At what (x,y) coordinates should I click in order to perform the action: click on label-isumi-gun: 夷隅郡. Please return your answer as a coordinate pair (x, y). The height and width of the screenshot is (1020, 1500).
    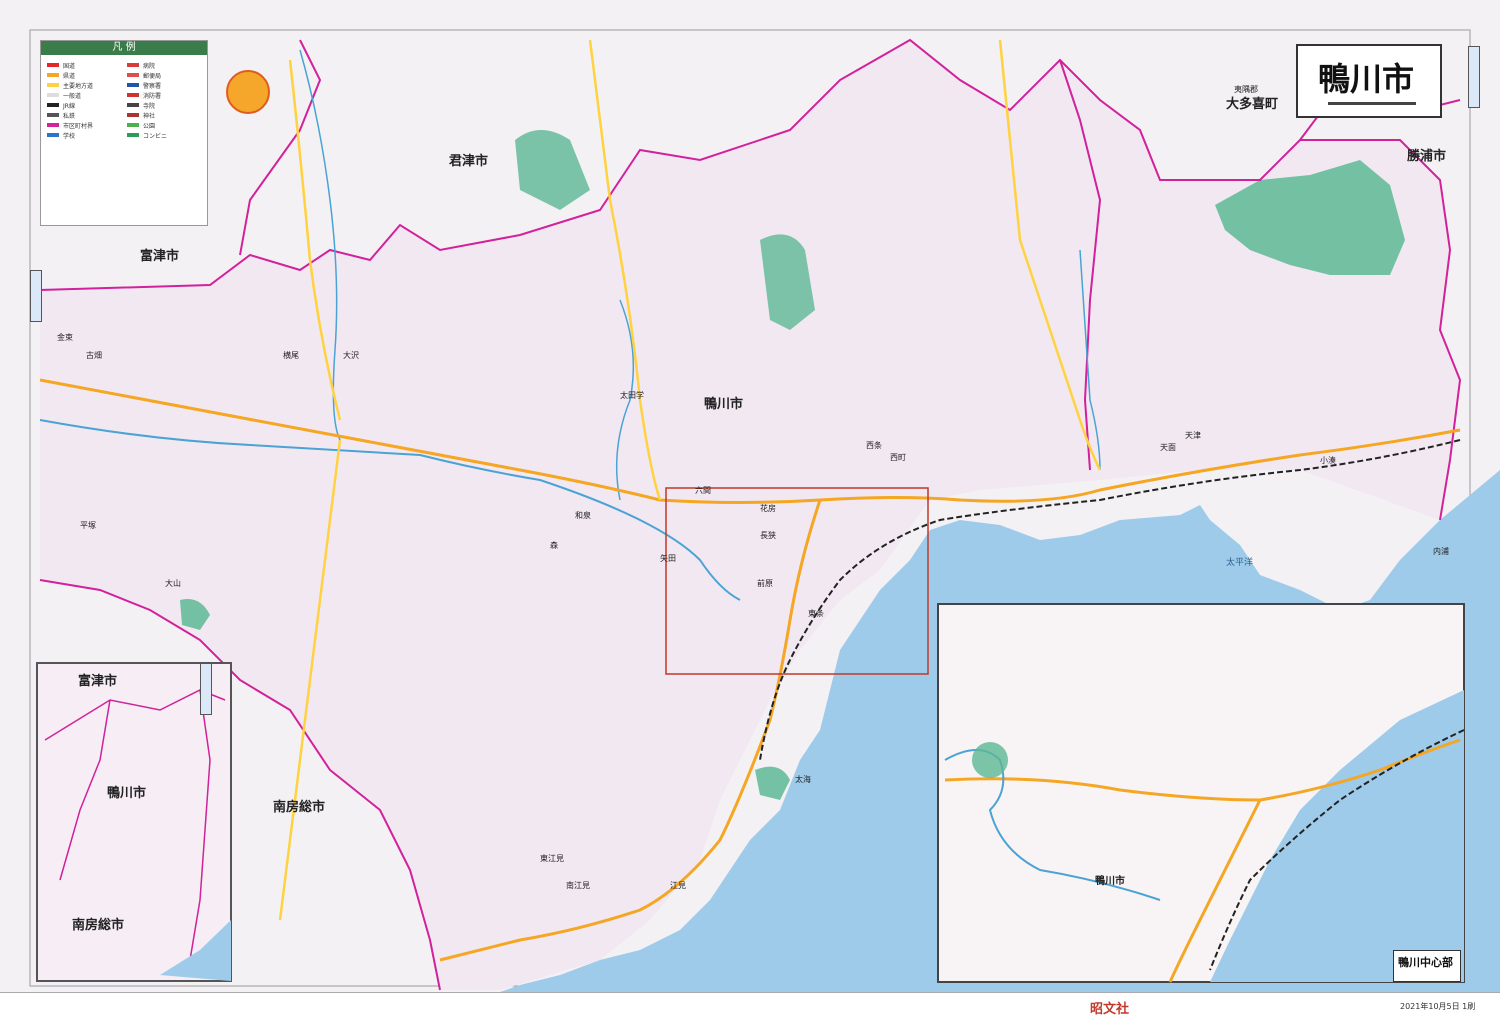
    Looking at the image, I should click on (1246, 89).